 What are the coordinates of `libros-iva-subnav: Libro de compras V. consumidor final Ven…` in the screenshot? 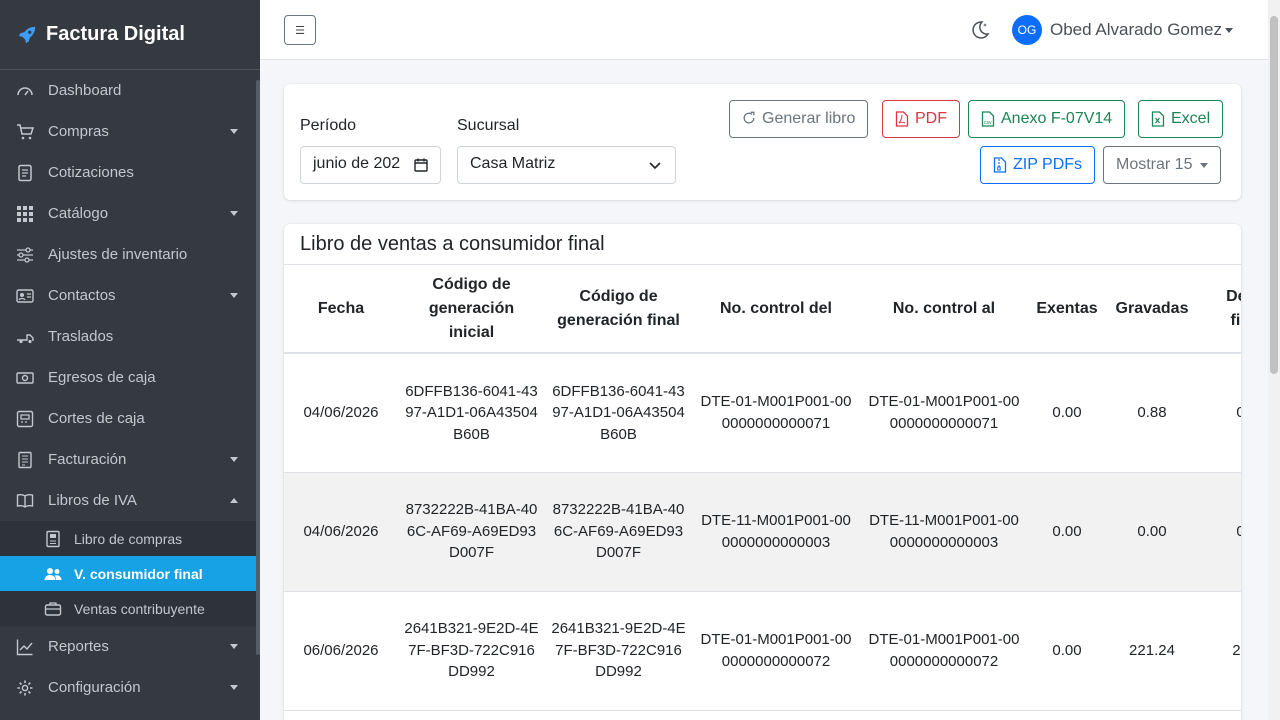 It's located at (130, 573).